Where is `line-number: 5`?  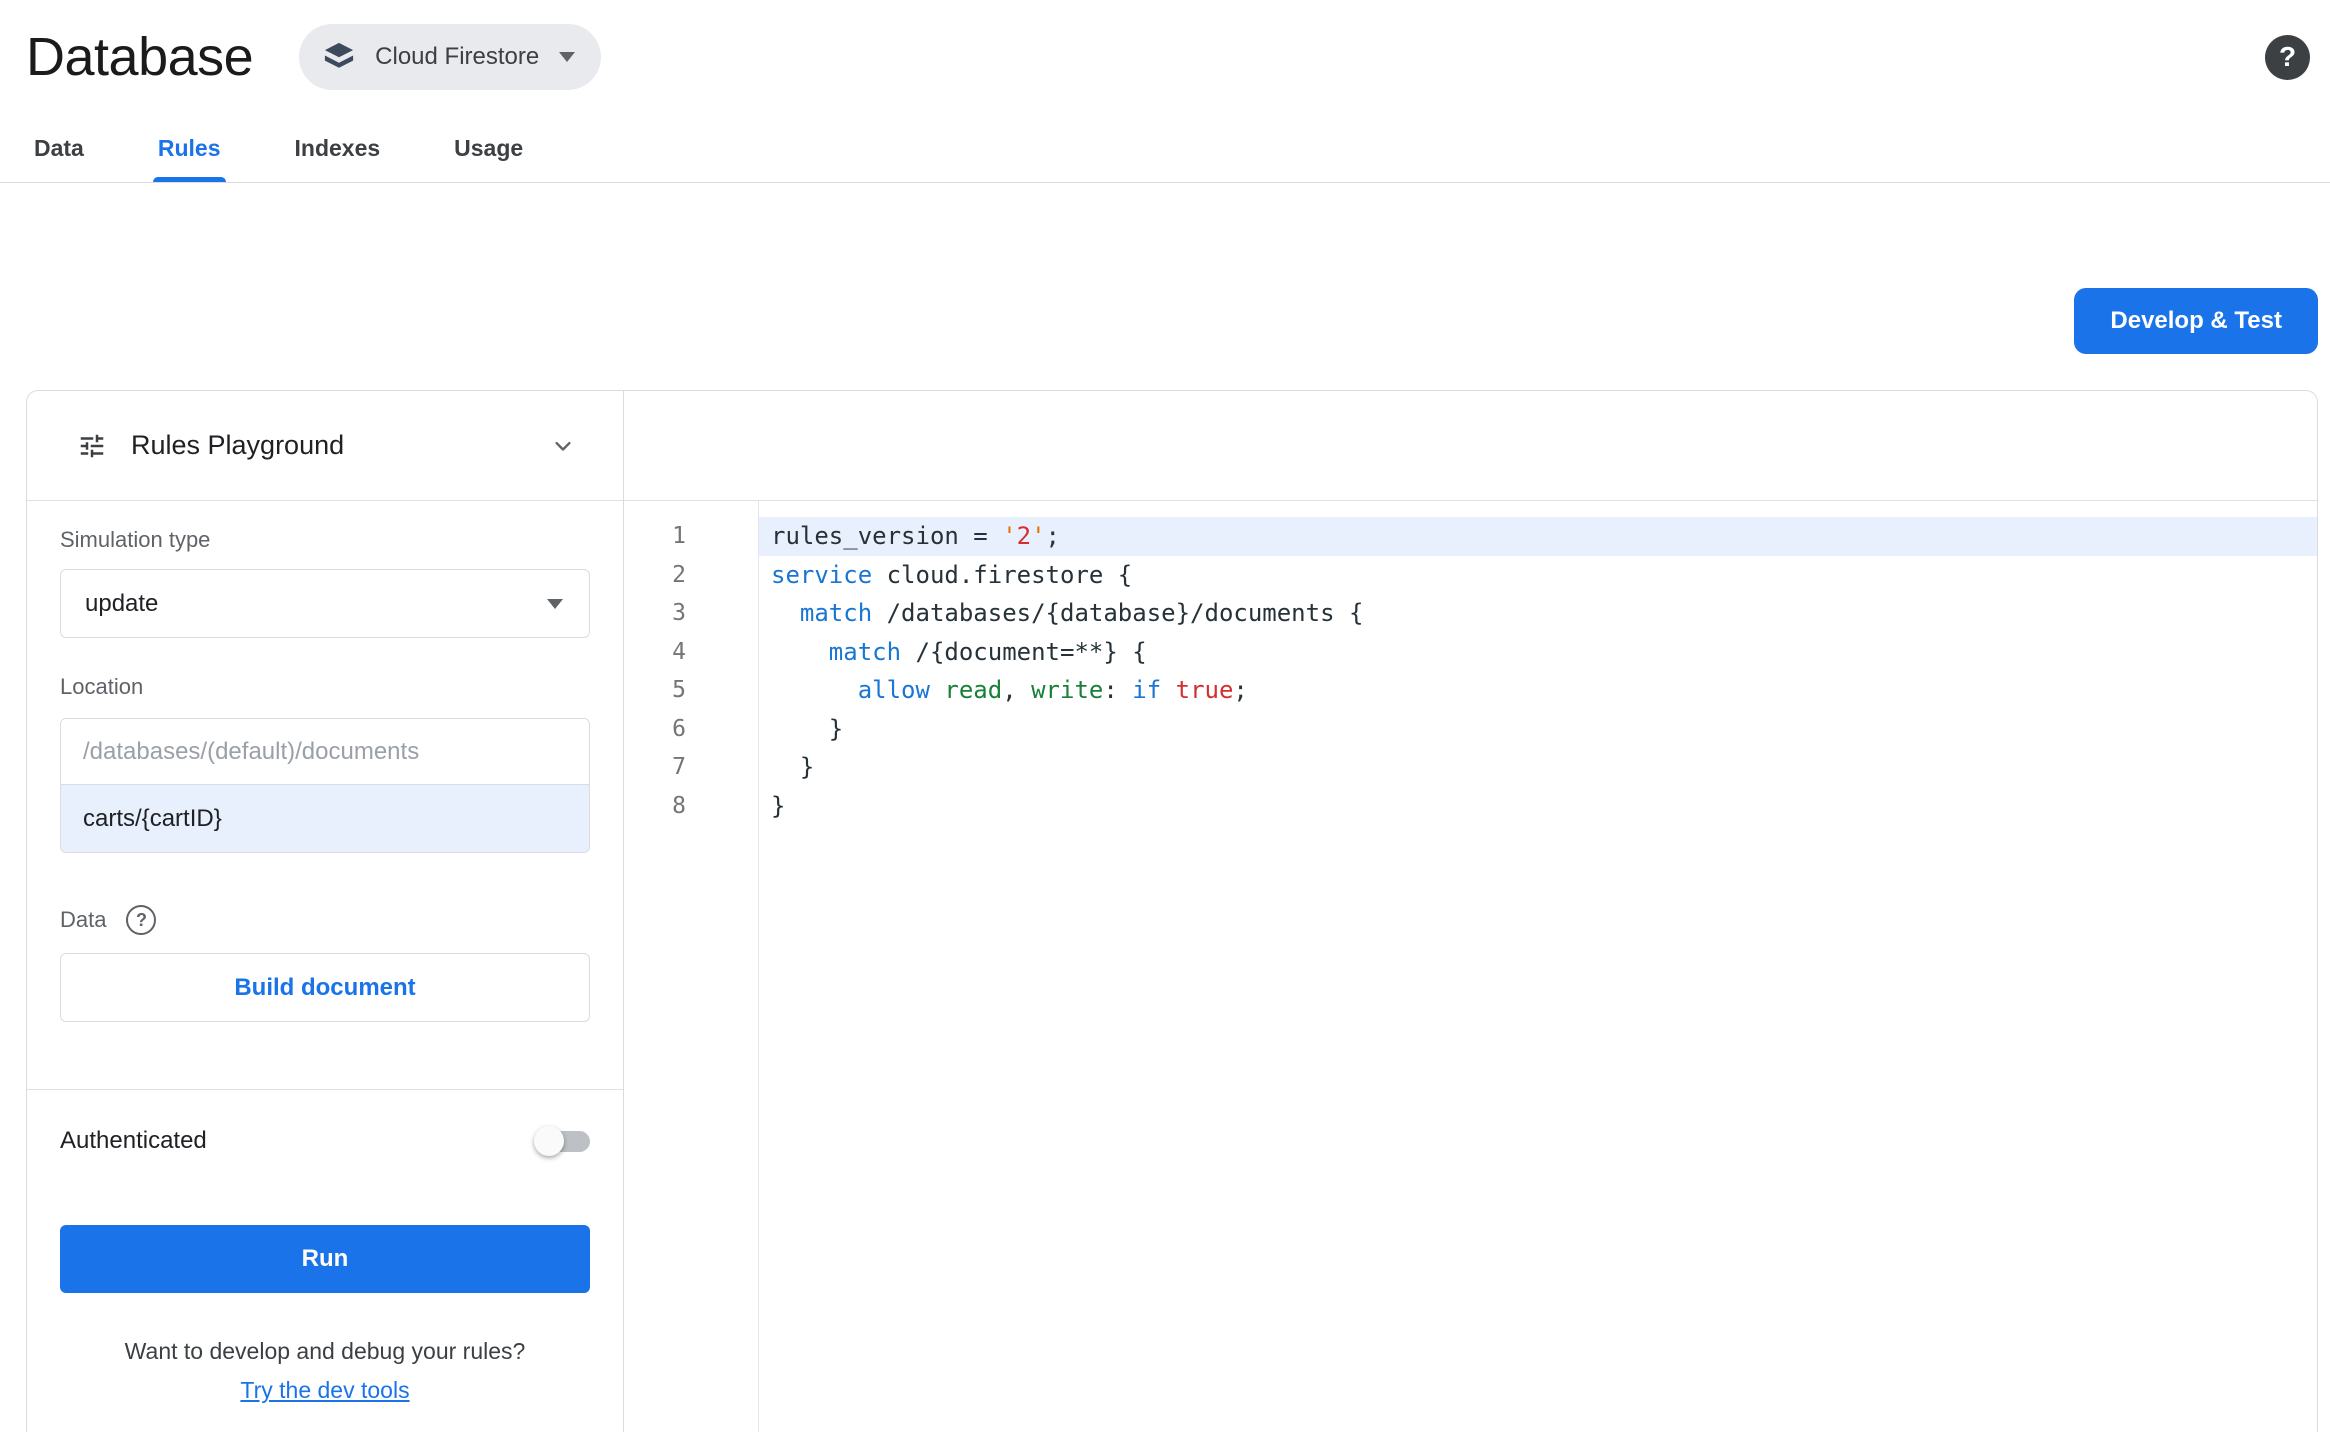 line-number: 5 is located at coordinates (679, 690).